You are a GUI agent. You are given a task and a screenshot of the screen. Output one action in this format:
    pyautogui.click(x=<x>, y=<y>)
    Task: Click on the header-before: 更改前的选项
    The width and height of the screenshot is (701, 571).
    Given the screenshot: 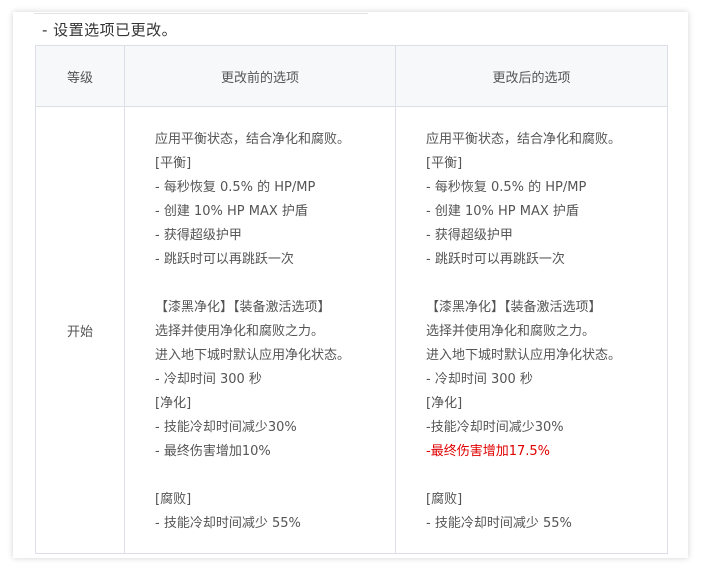 What is the action you would take?
    pyautogui.click(x=260, y=76)
    